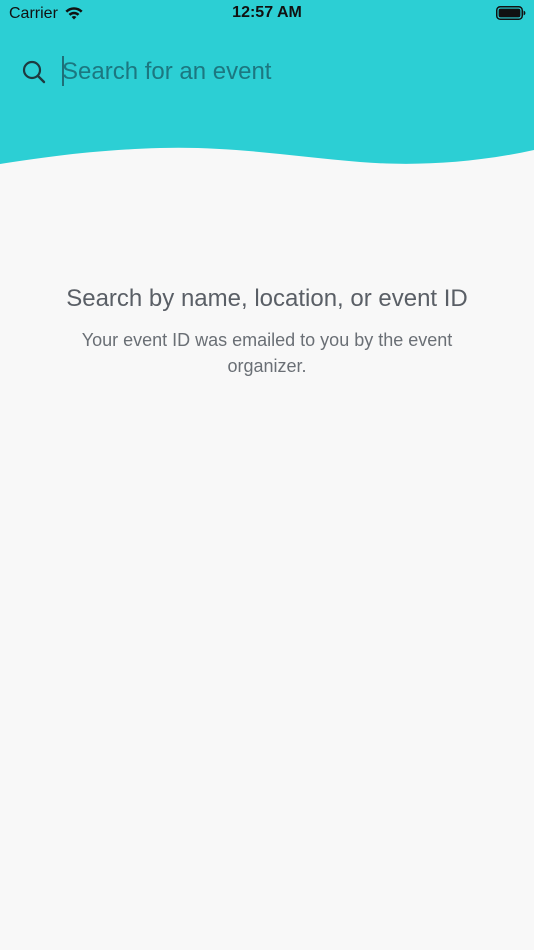 The height and width of the screenshot is (950, 534). I want to click on search-input, so click(282, 72).